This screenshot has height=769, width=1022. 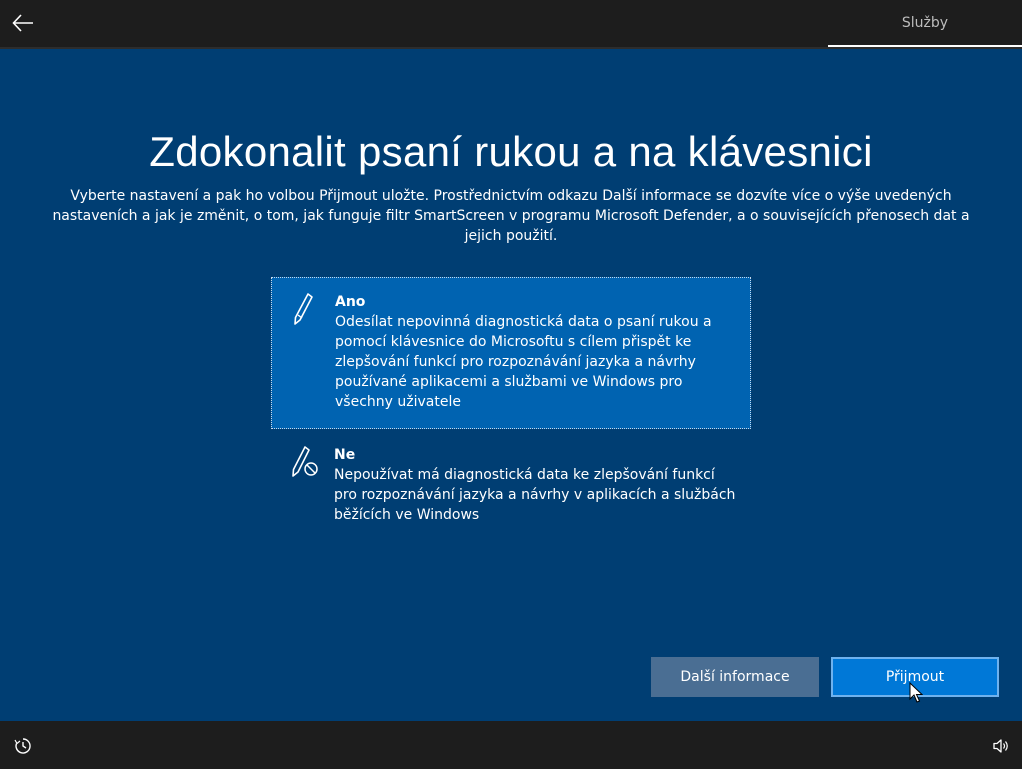 I want to click on mouse-cursor-icon, so click(x=916, y=692).